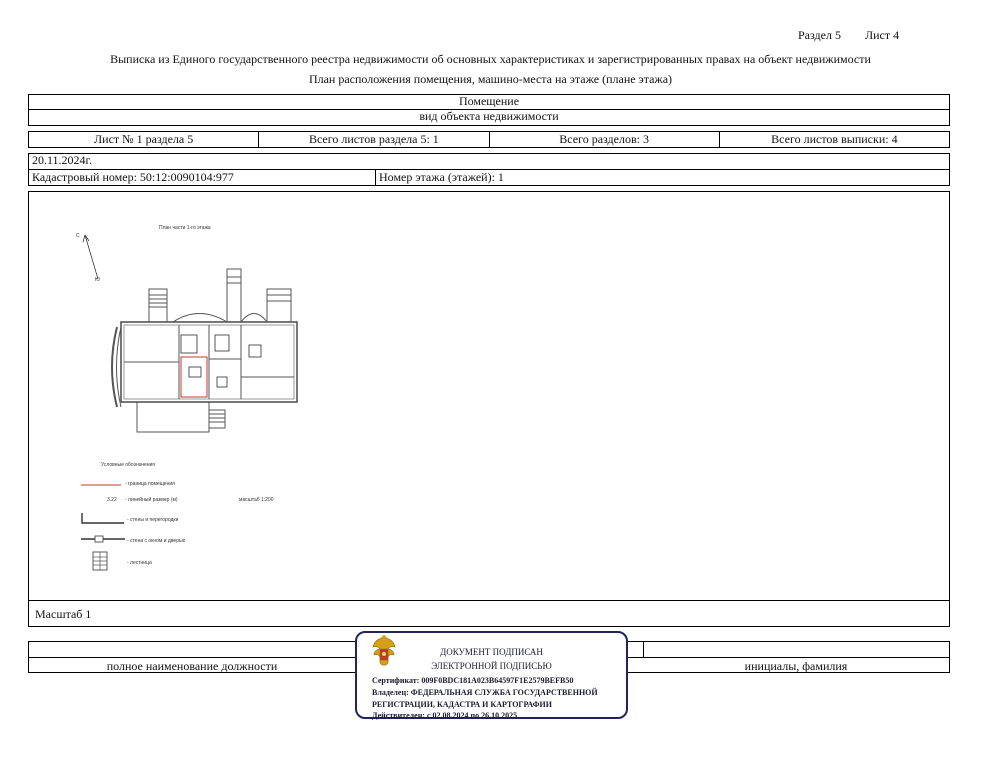 This screenshot has width=981, height=759. I want to click on total-sections: Всего разделов: 3, so click(605, 139).